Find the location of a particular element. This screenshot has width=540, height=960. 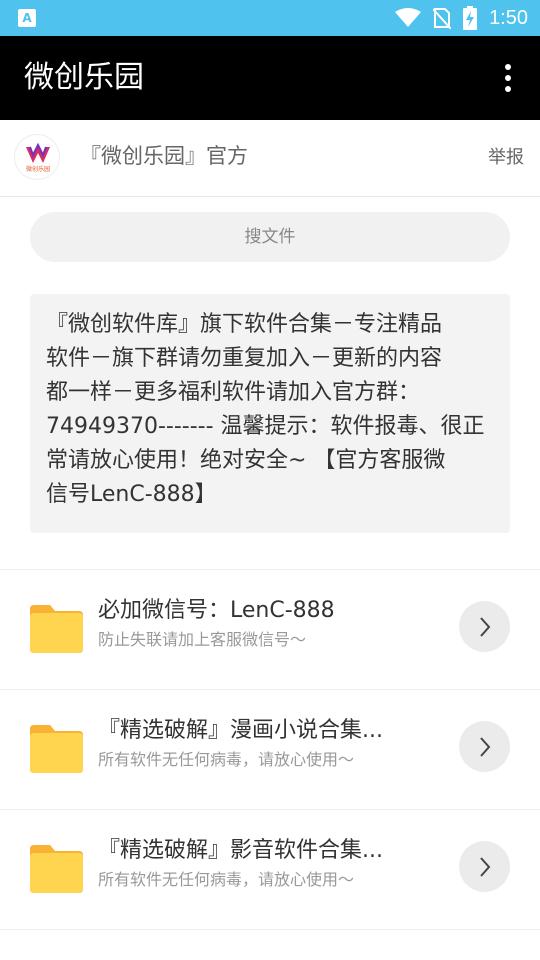

folder-row: 必加微信号：LenC-888 防止失联请加上客服微信号～ is located at coordinates (270, 629).